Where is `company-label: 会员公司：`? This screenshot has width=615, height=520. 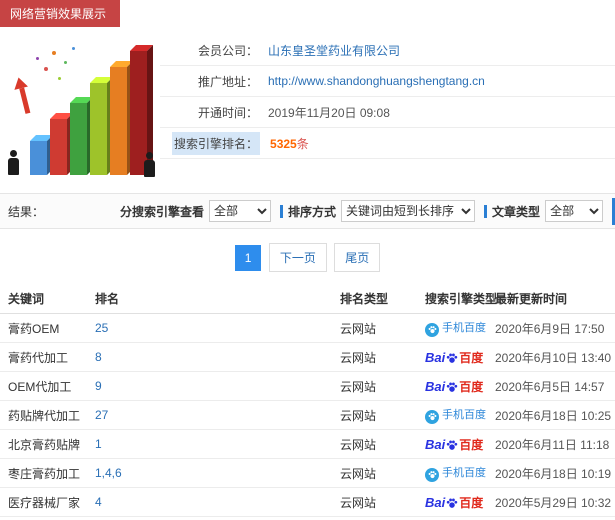 company-label: 会员公司： is located at coordinates (227, 50).